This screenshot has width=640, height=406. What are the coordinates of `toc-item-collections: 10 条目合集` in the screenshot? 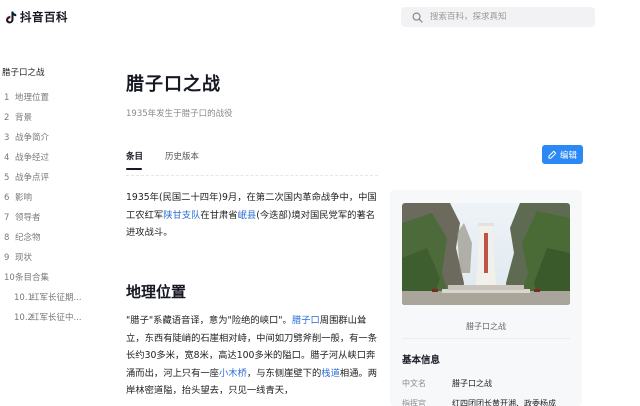 It's located at (49, 278).